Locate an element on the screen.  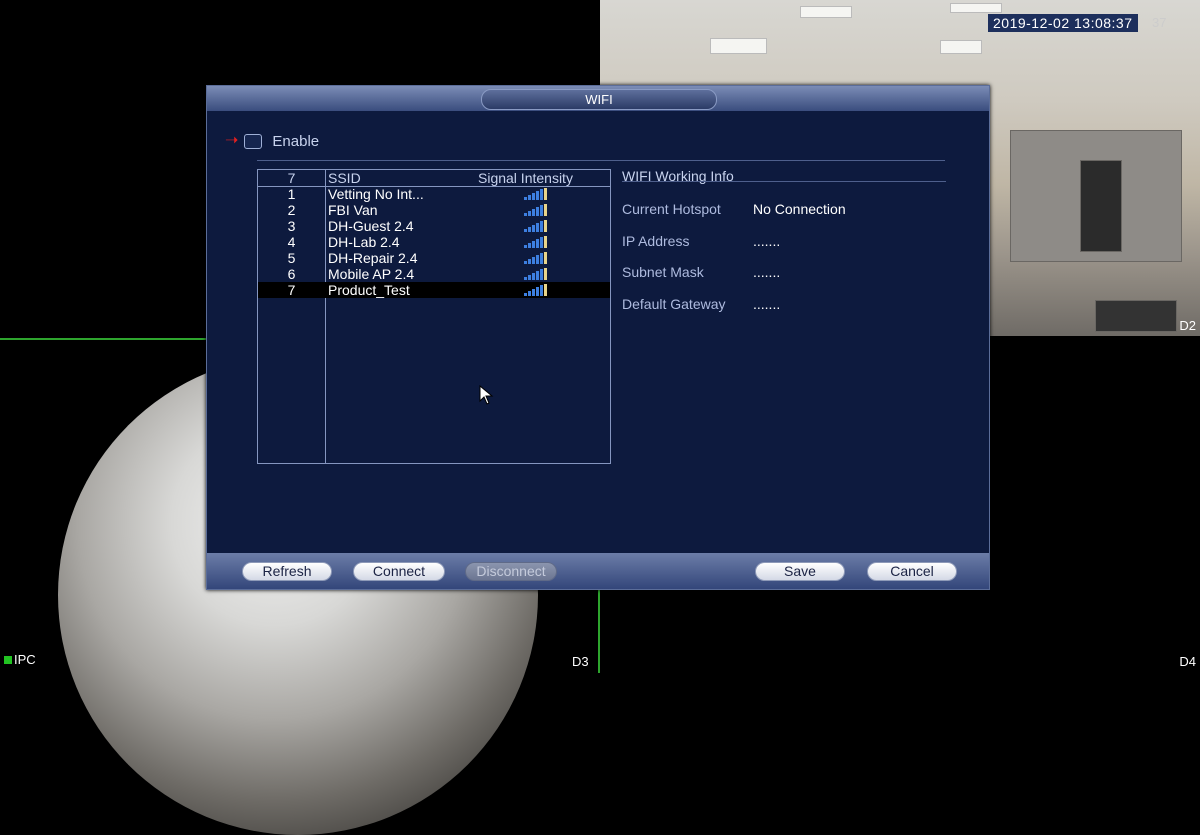
dialog-title: WIFI is located at coordinates (599, 99).